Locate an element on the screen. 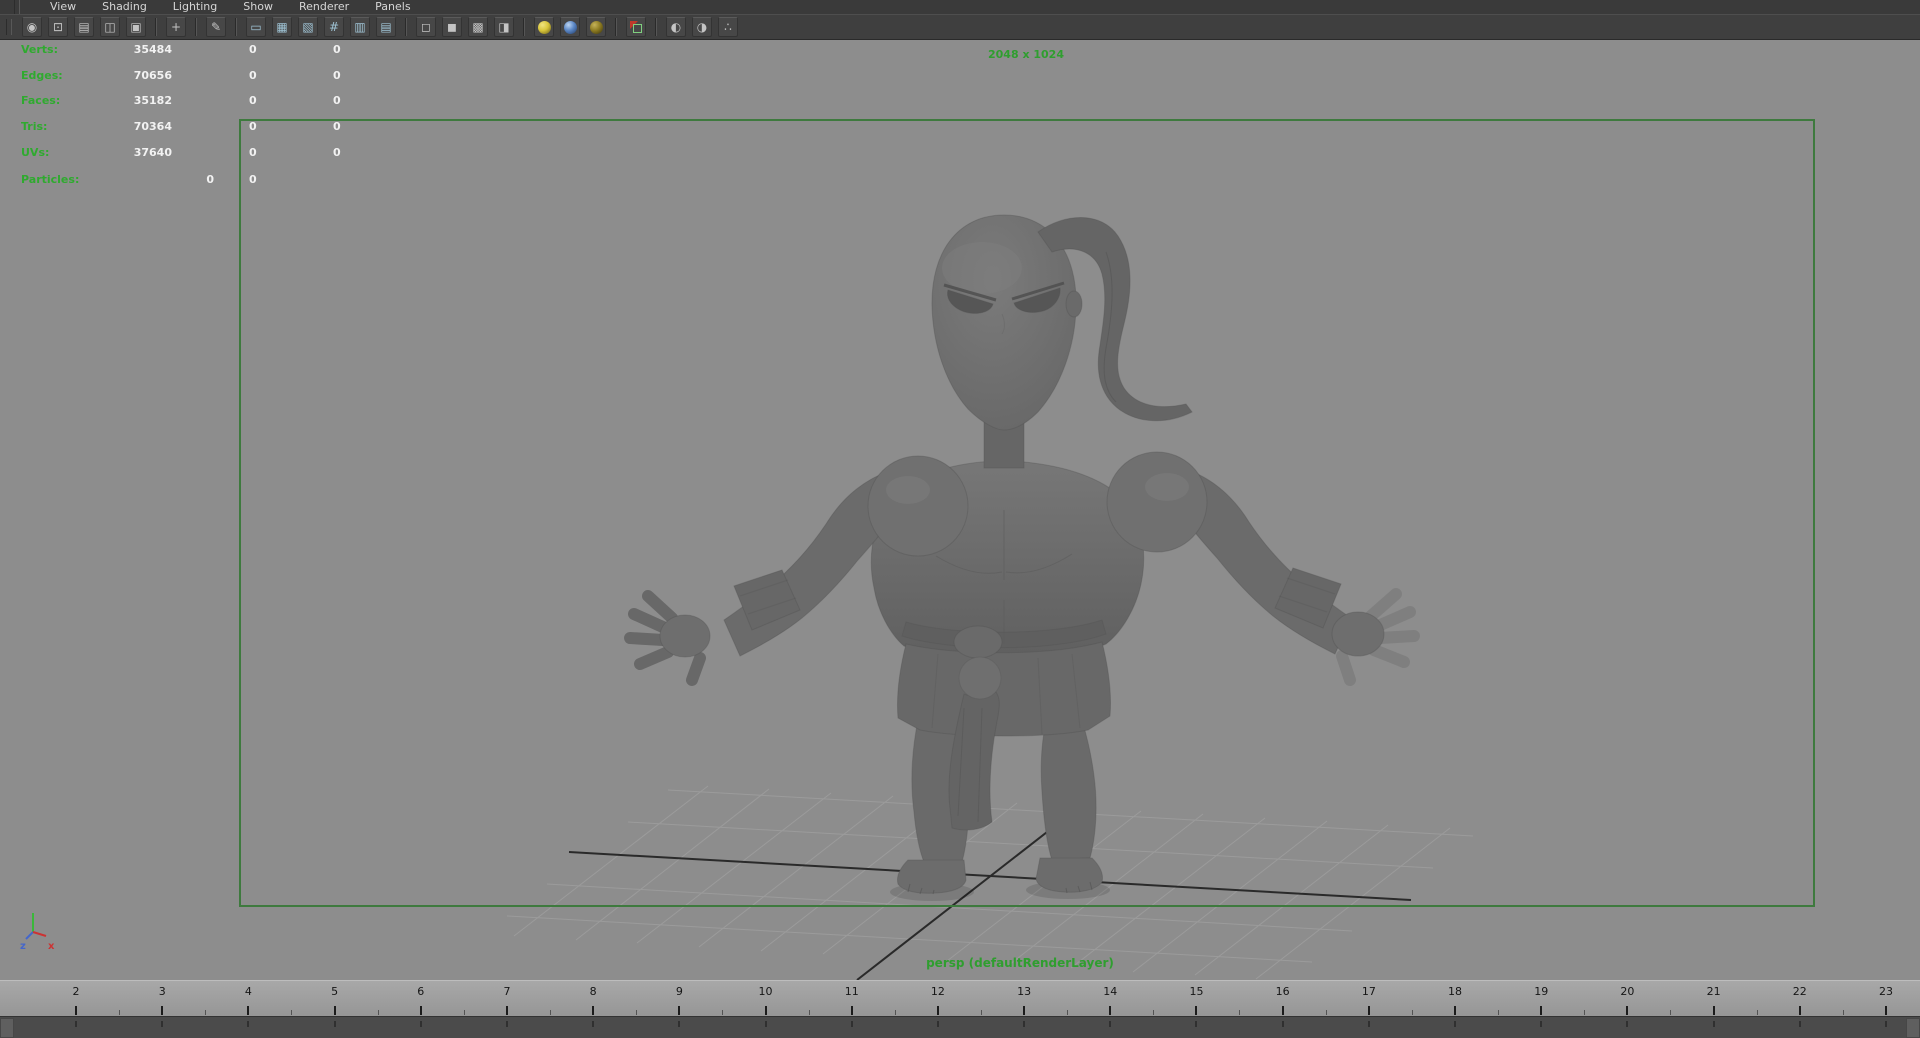 The width and height of the screenshot is (1920, 1038). frame-label: 17 is located at coordinates (1368, 991).